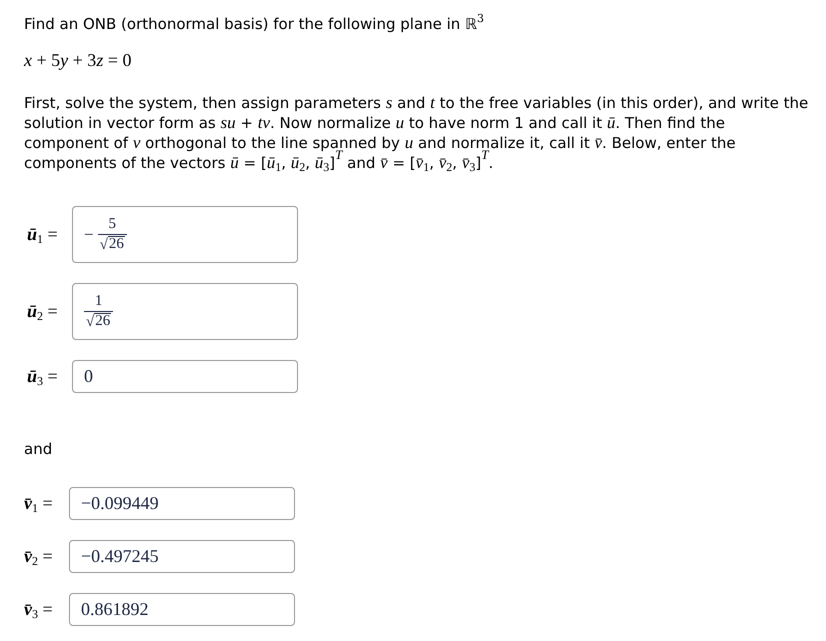 The height and width of the screenshot is (641, 826). What do you see at coordinates (185, 234) in the screenshot?
I see `answer-field: − 5 √26` at bounding box center [185, 234].